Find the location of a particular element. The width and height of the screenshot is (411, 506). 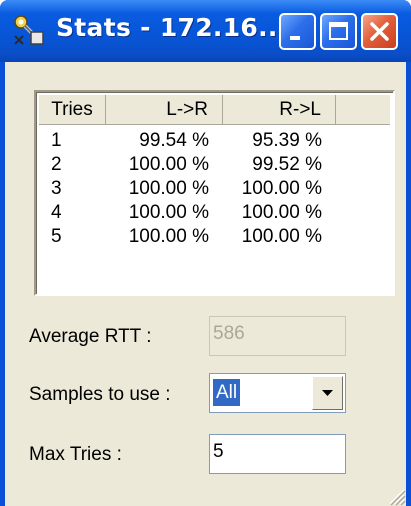

column-header-tries: Tries is located at coordinates (72, 110).